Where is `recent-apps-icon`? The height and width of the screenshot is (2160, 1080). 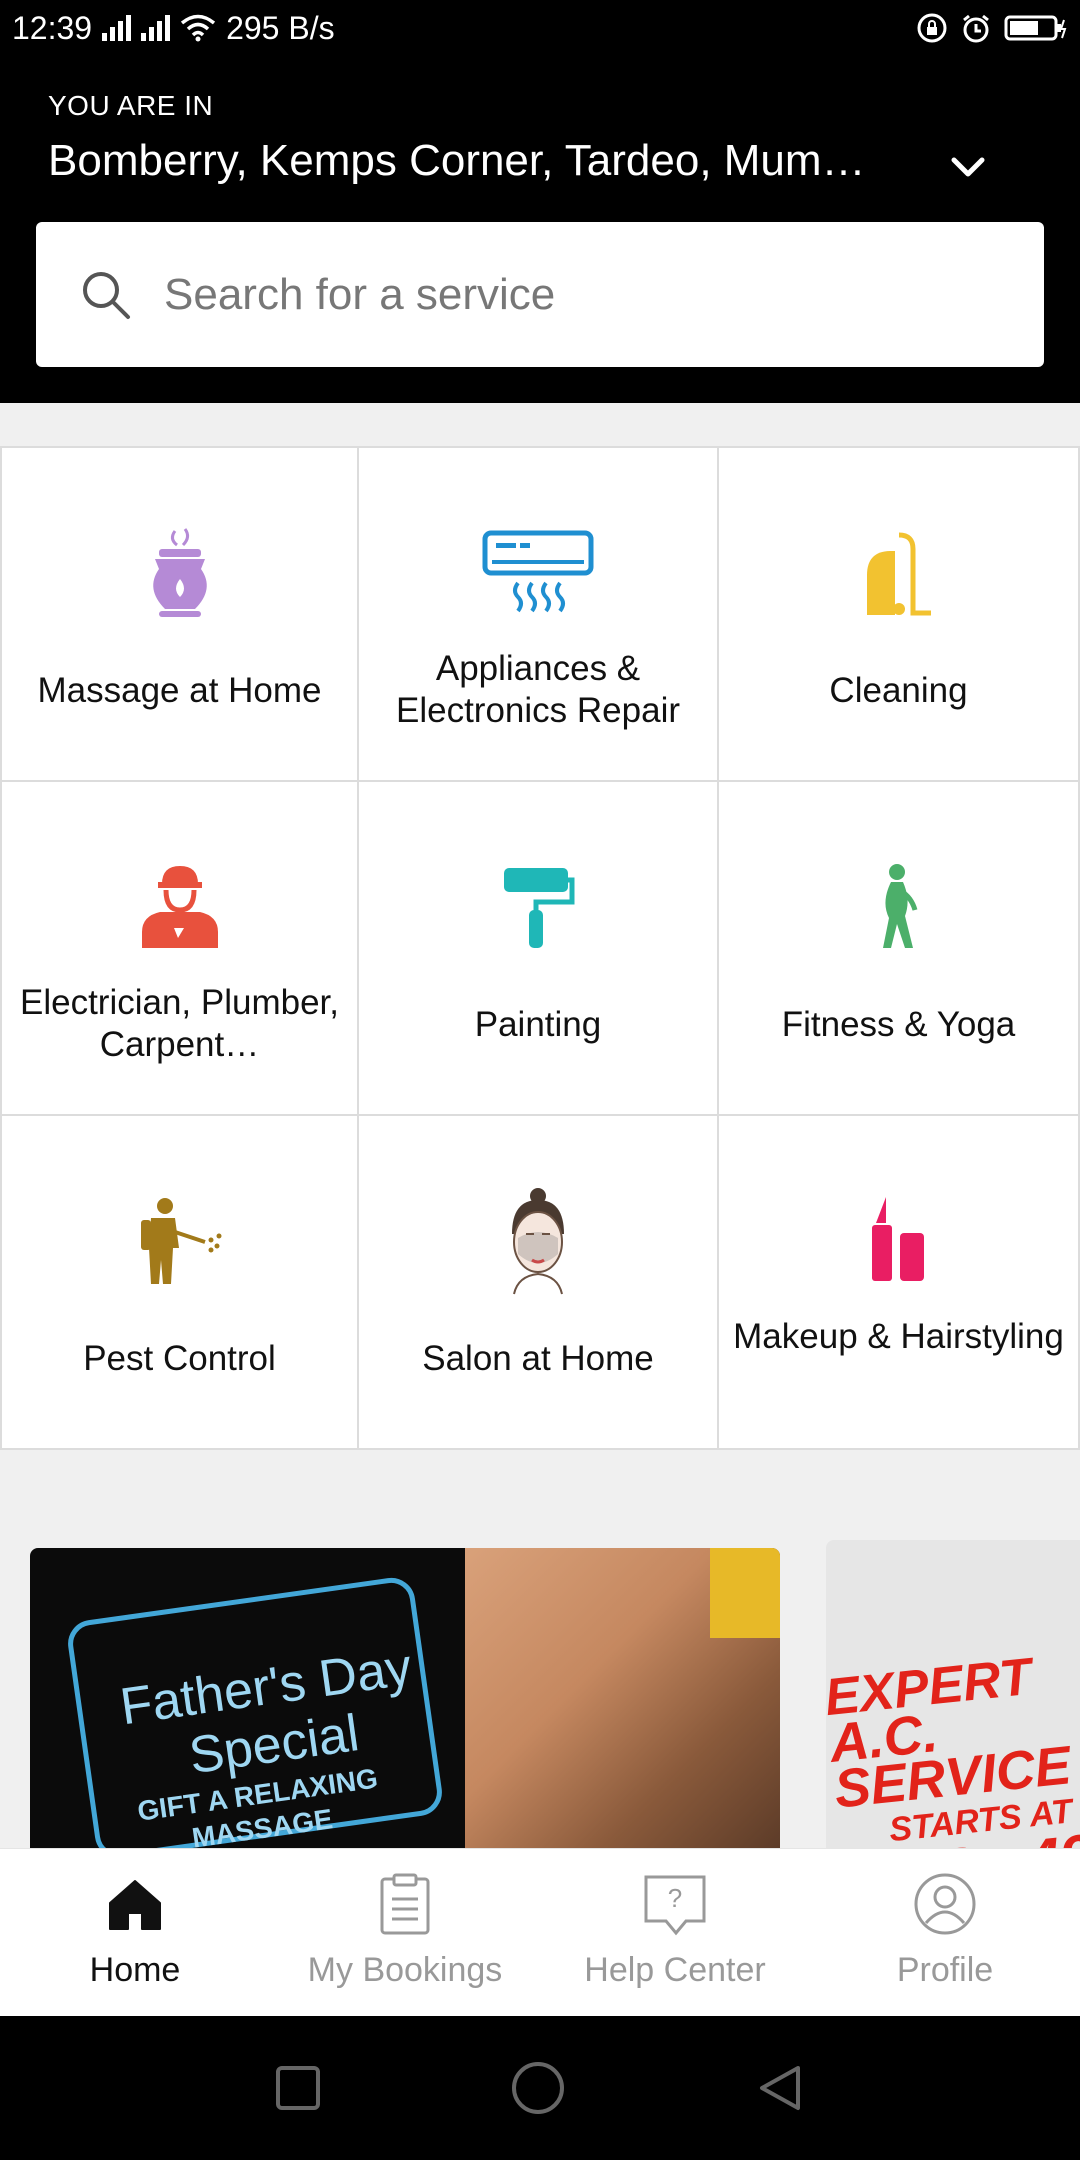 recent-apps-icon is located at coordinates (298, 2088).